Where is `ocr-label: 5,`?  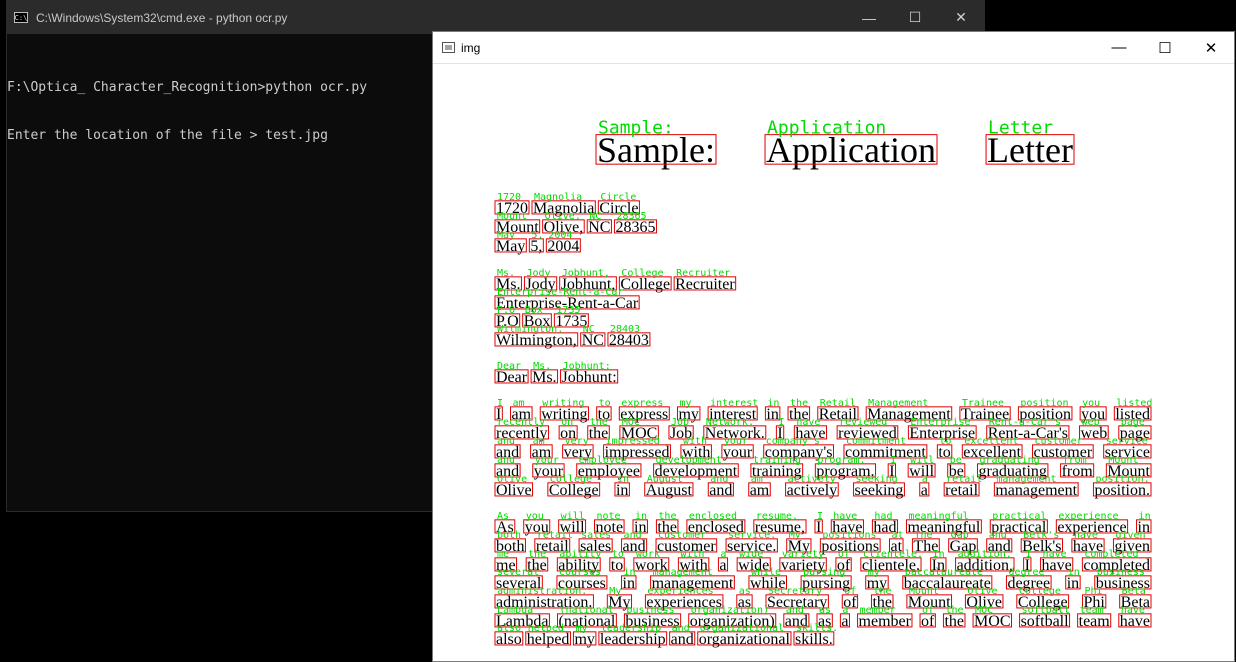 ocr-label: 5, is located at coordinates (537, 235).